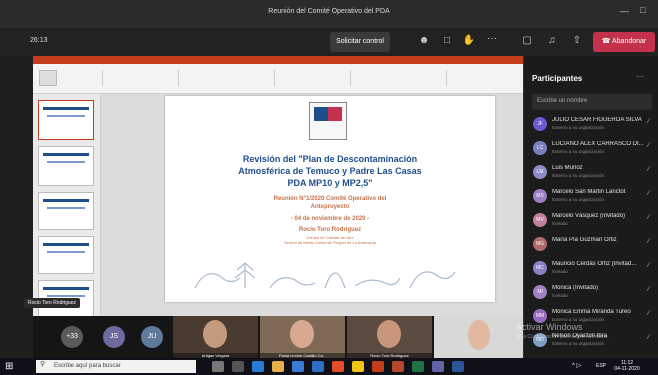 The height and width of the screenshot is (375, 658). Describe the element at coordinates (83, 78) in the screenshot. I see `clipboard-group` at that location.